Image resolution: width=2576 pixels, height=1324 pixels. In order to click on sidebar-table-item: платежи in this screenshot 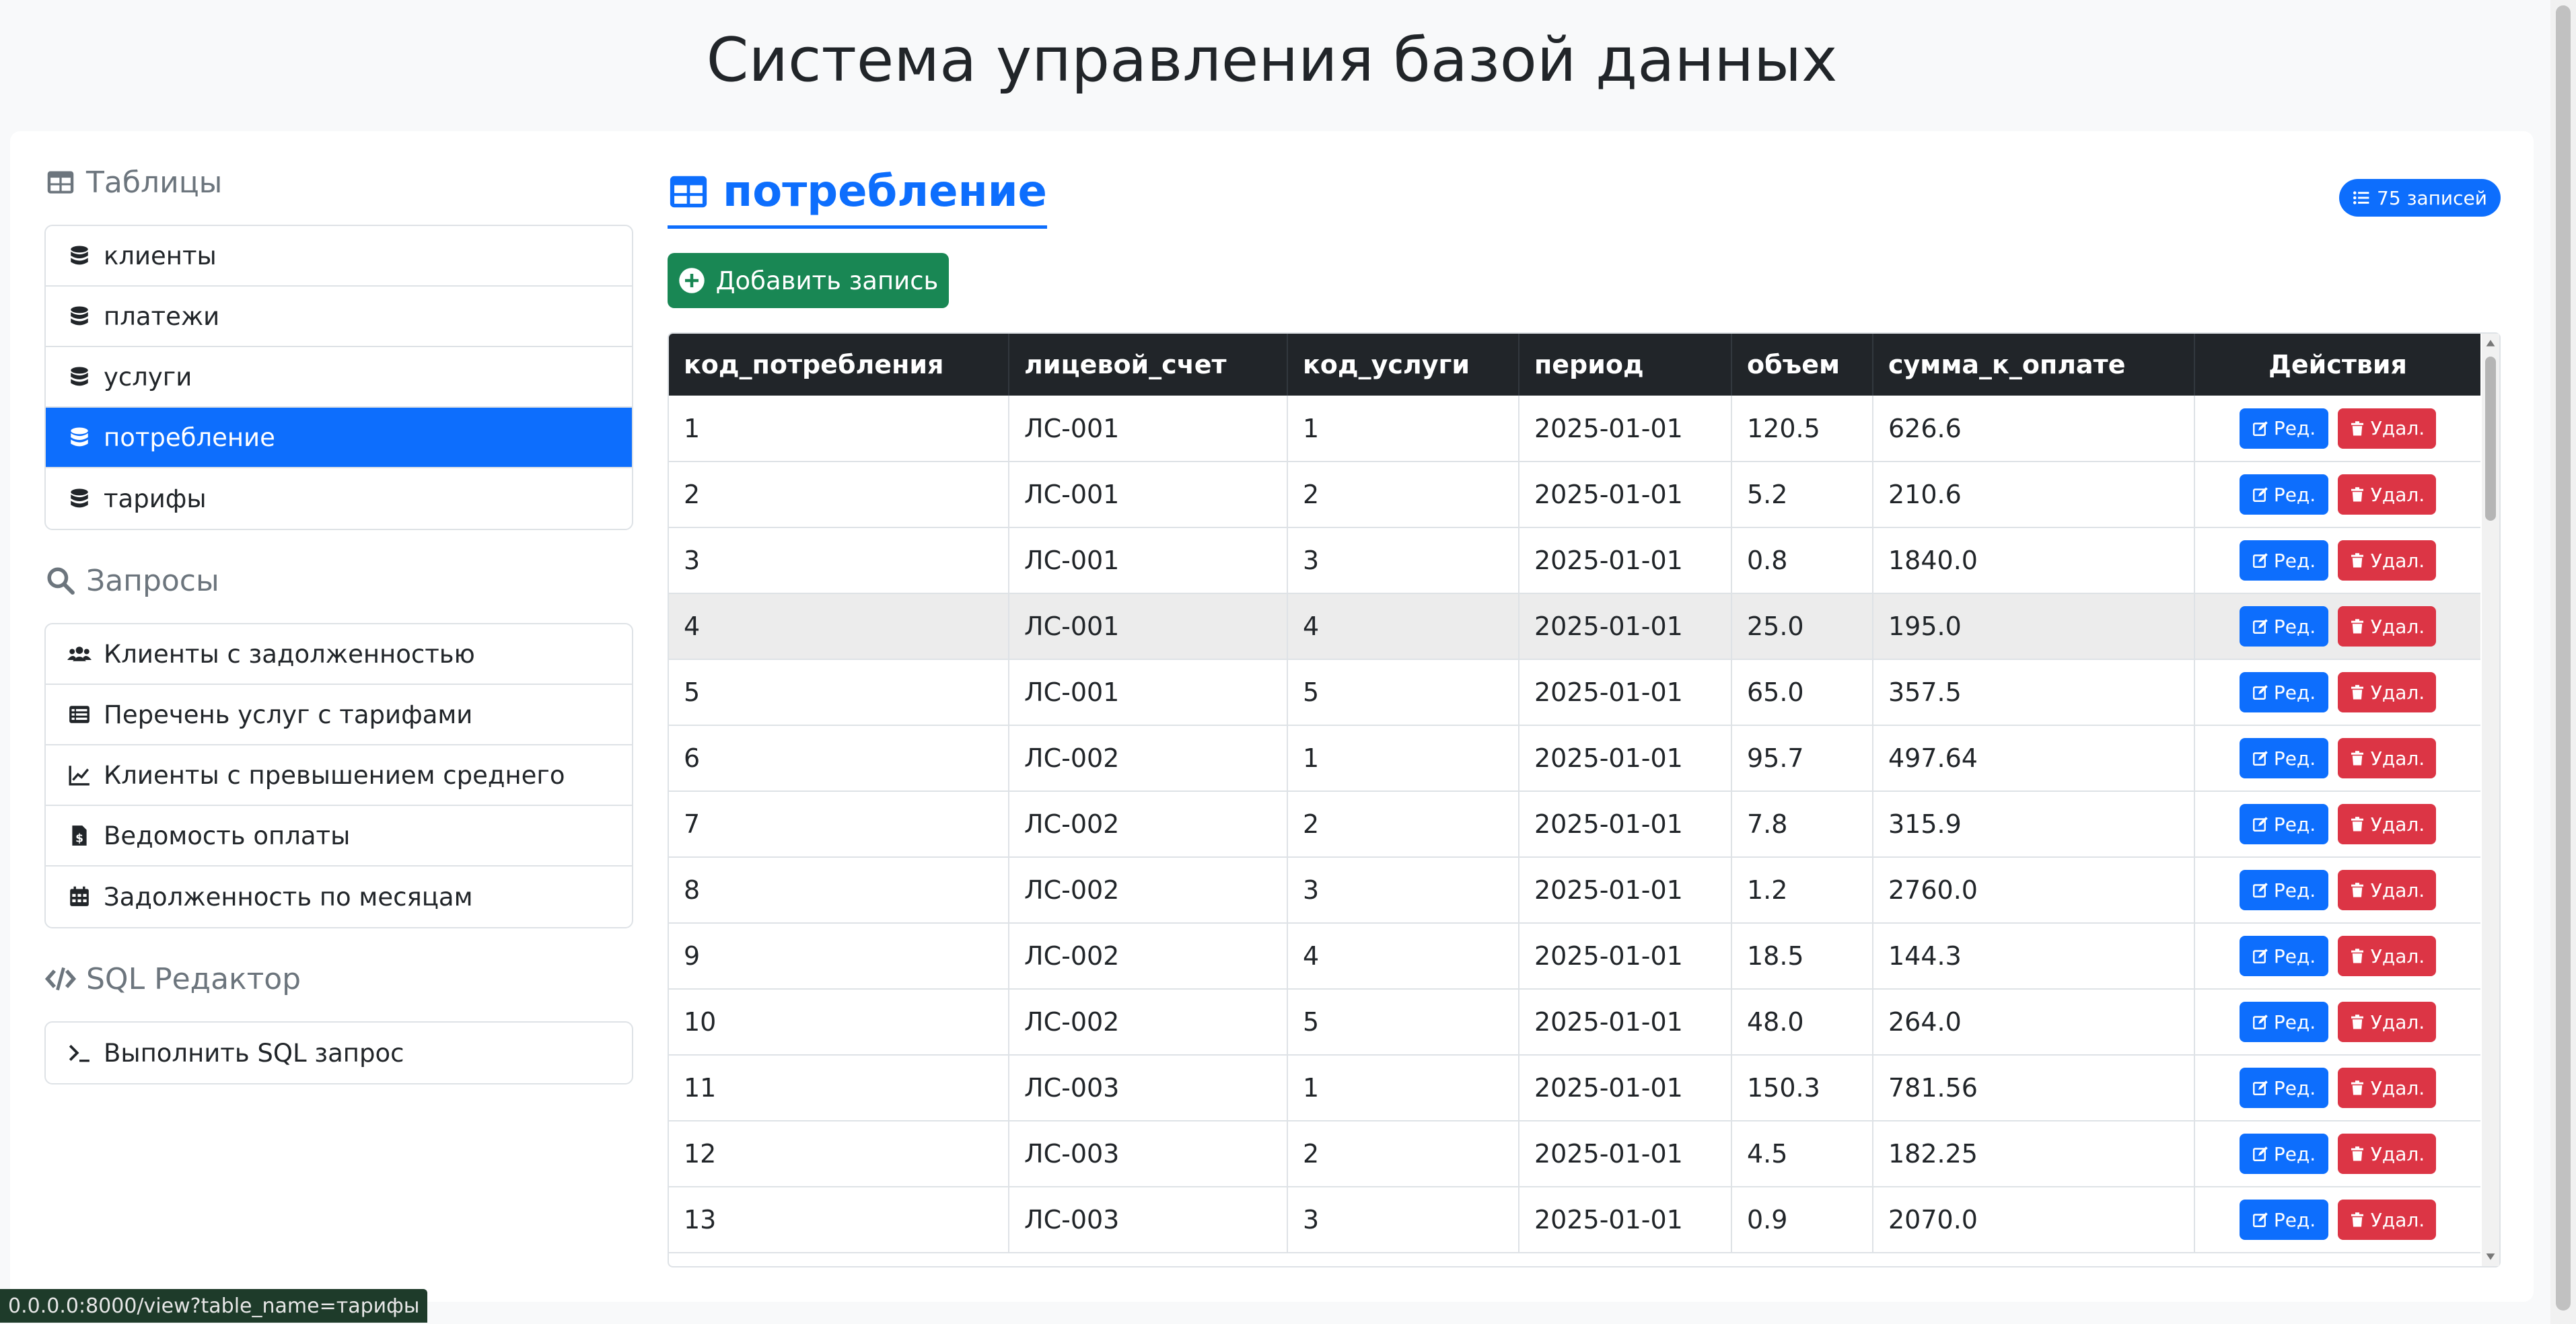, I will do `click(339, 317)`.